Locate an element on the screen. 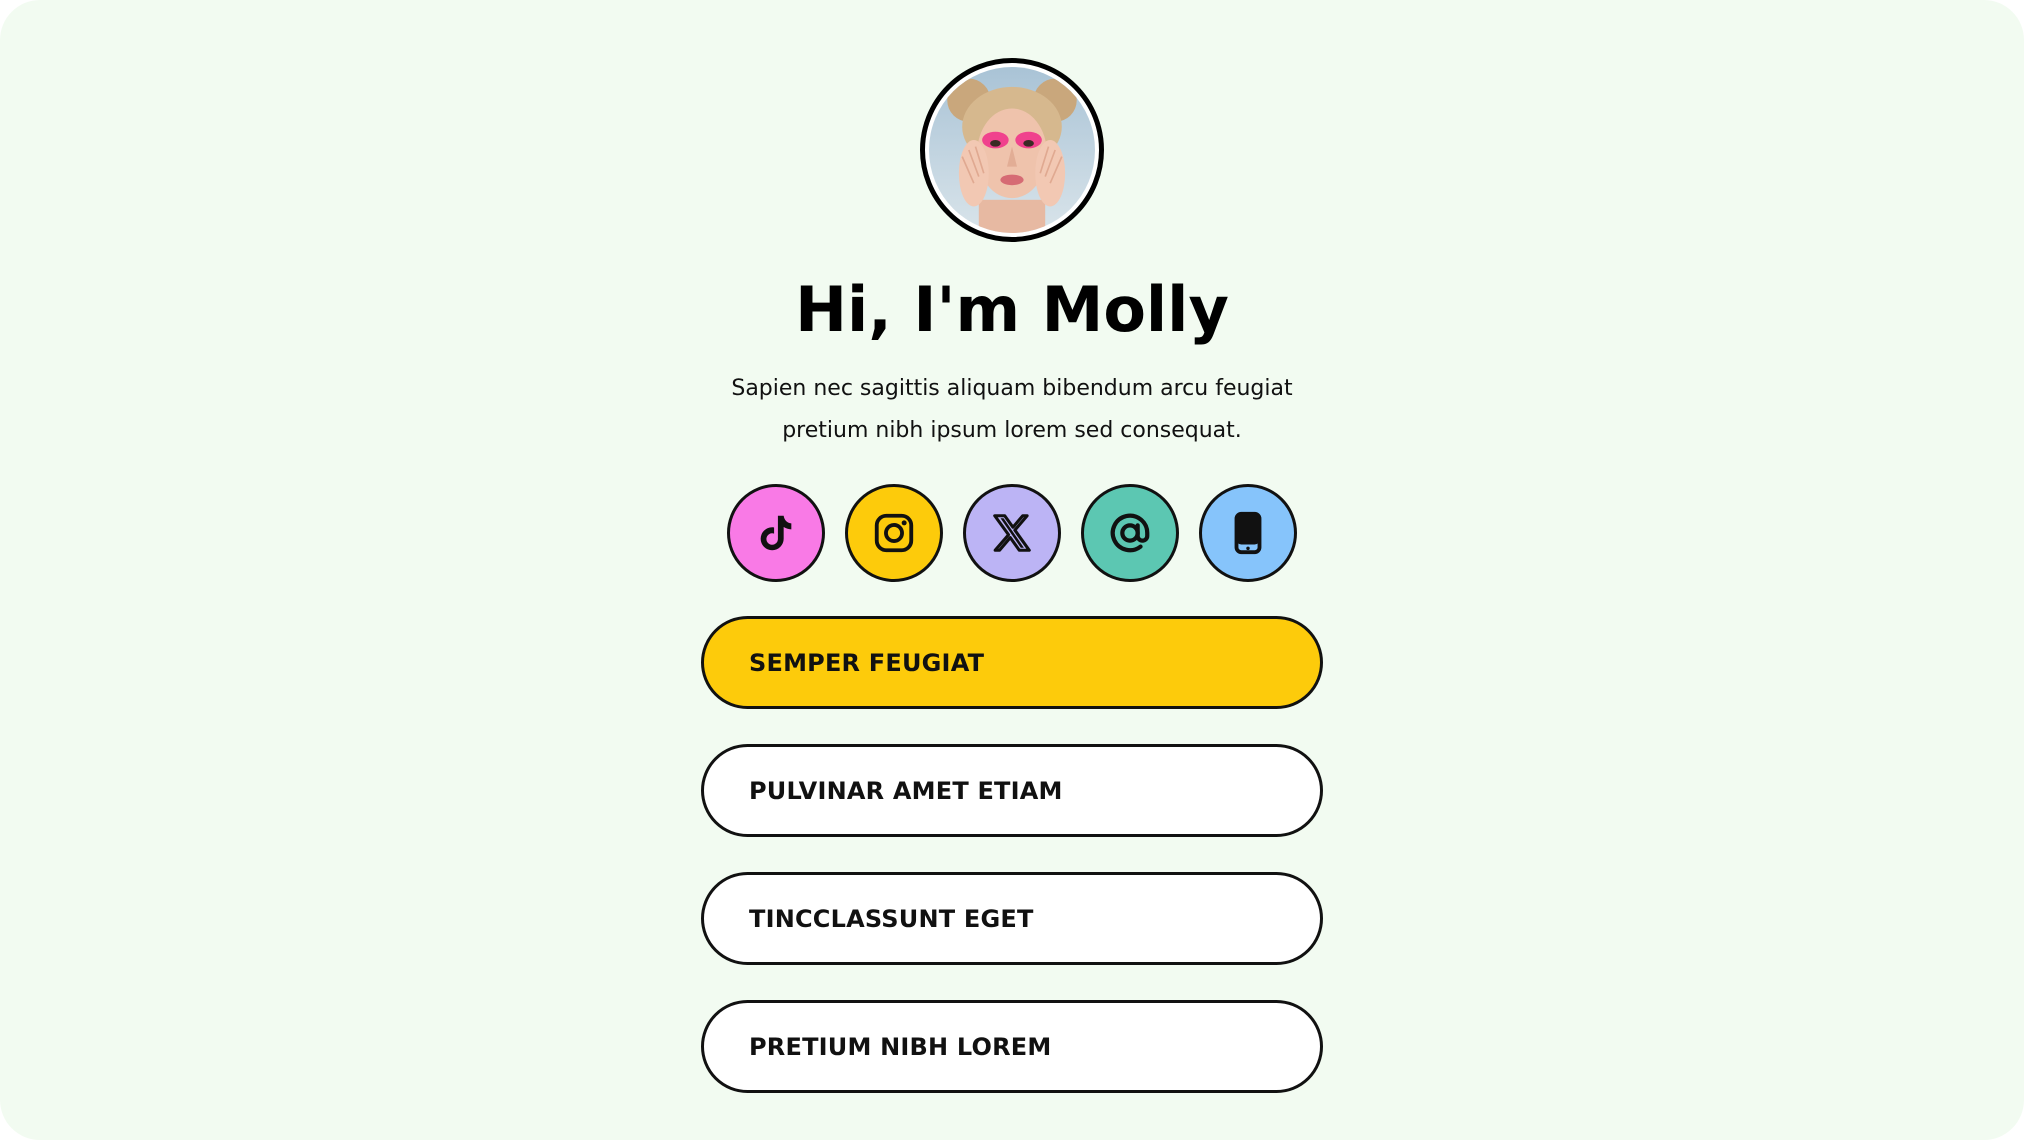  at-sign-icon is located at coordinates (1130, 533).